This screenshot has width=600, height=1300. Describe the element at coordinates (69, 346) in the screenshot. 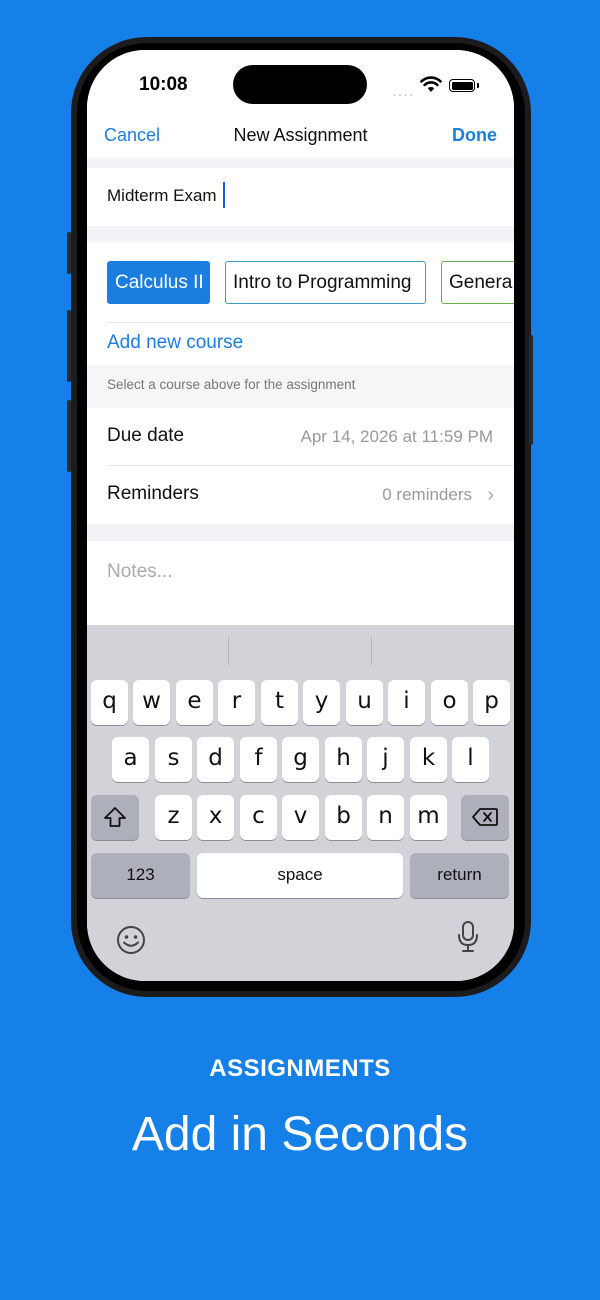

I see `side-button-volume-up` at that location.